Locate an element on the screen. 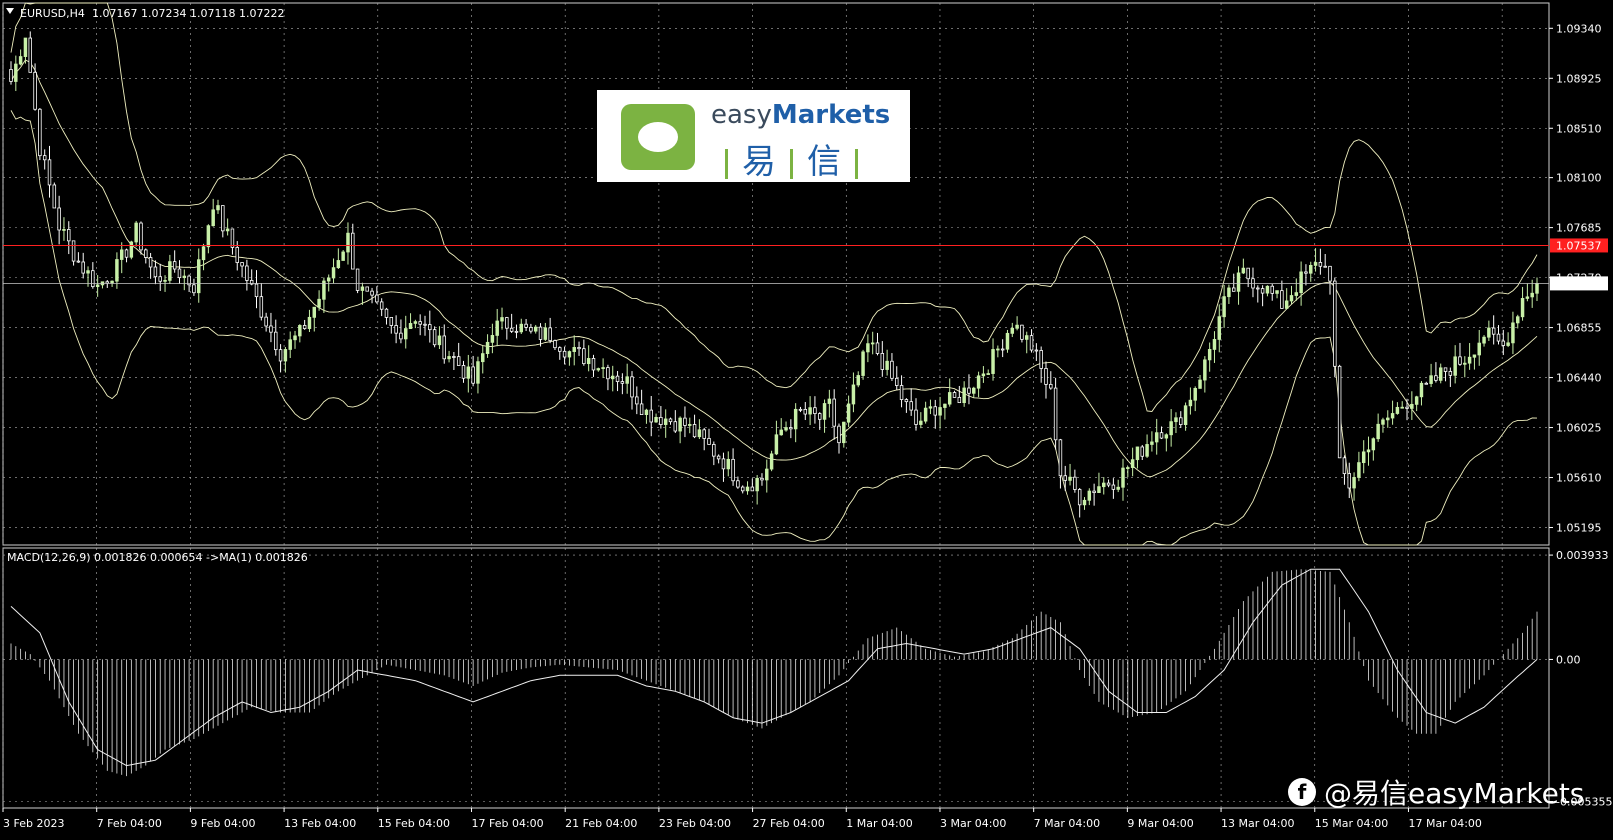  y-tick-label: 1.06025 is located at coordinates (1579, 428).